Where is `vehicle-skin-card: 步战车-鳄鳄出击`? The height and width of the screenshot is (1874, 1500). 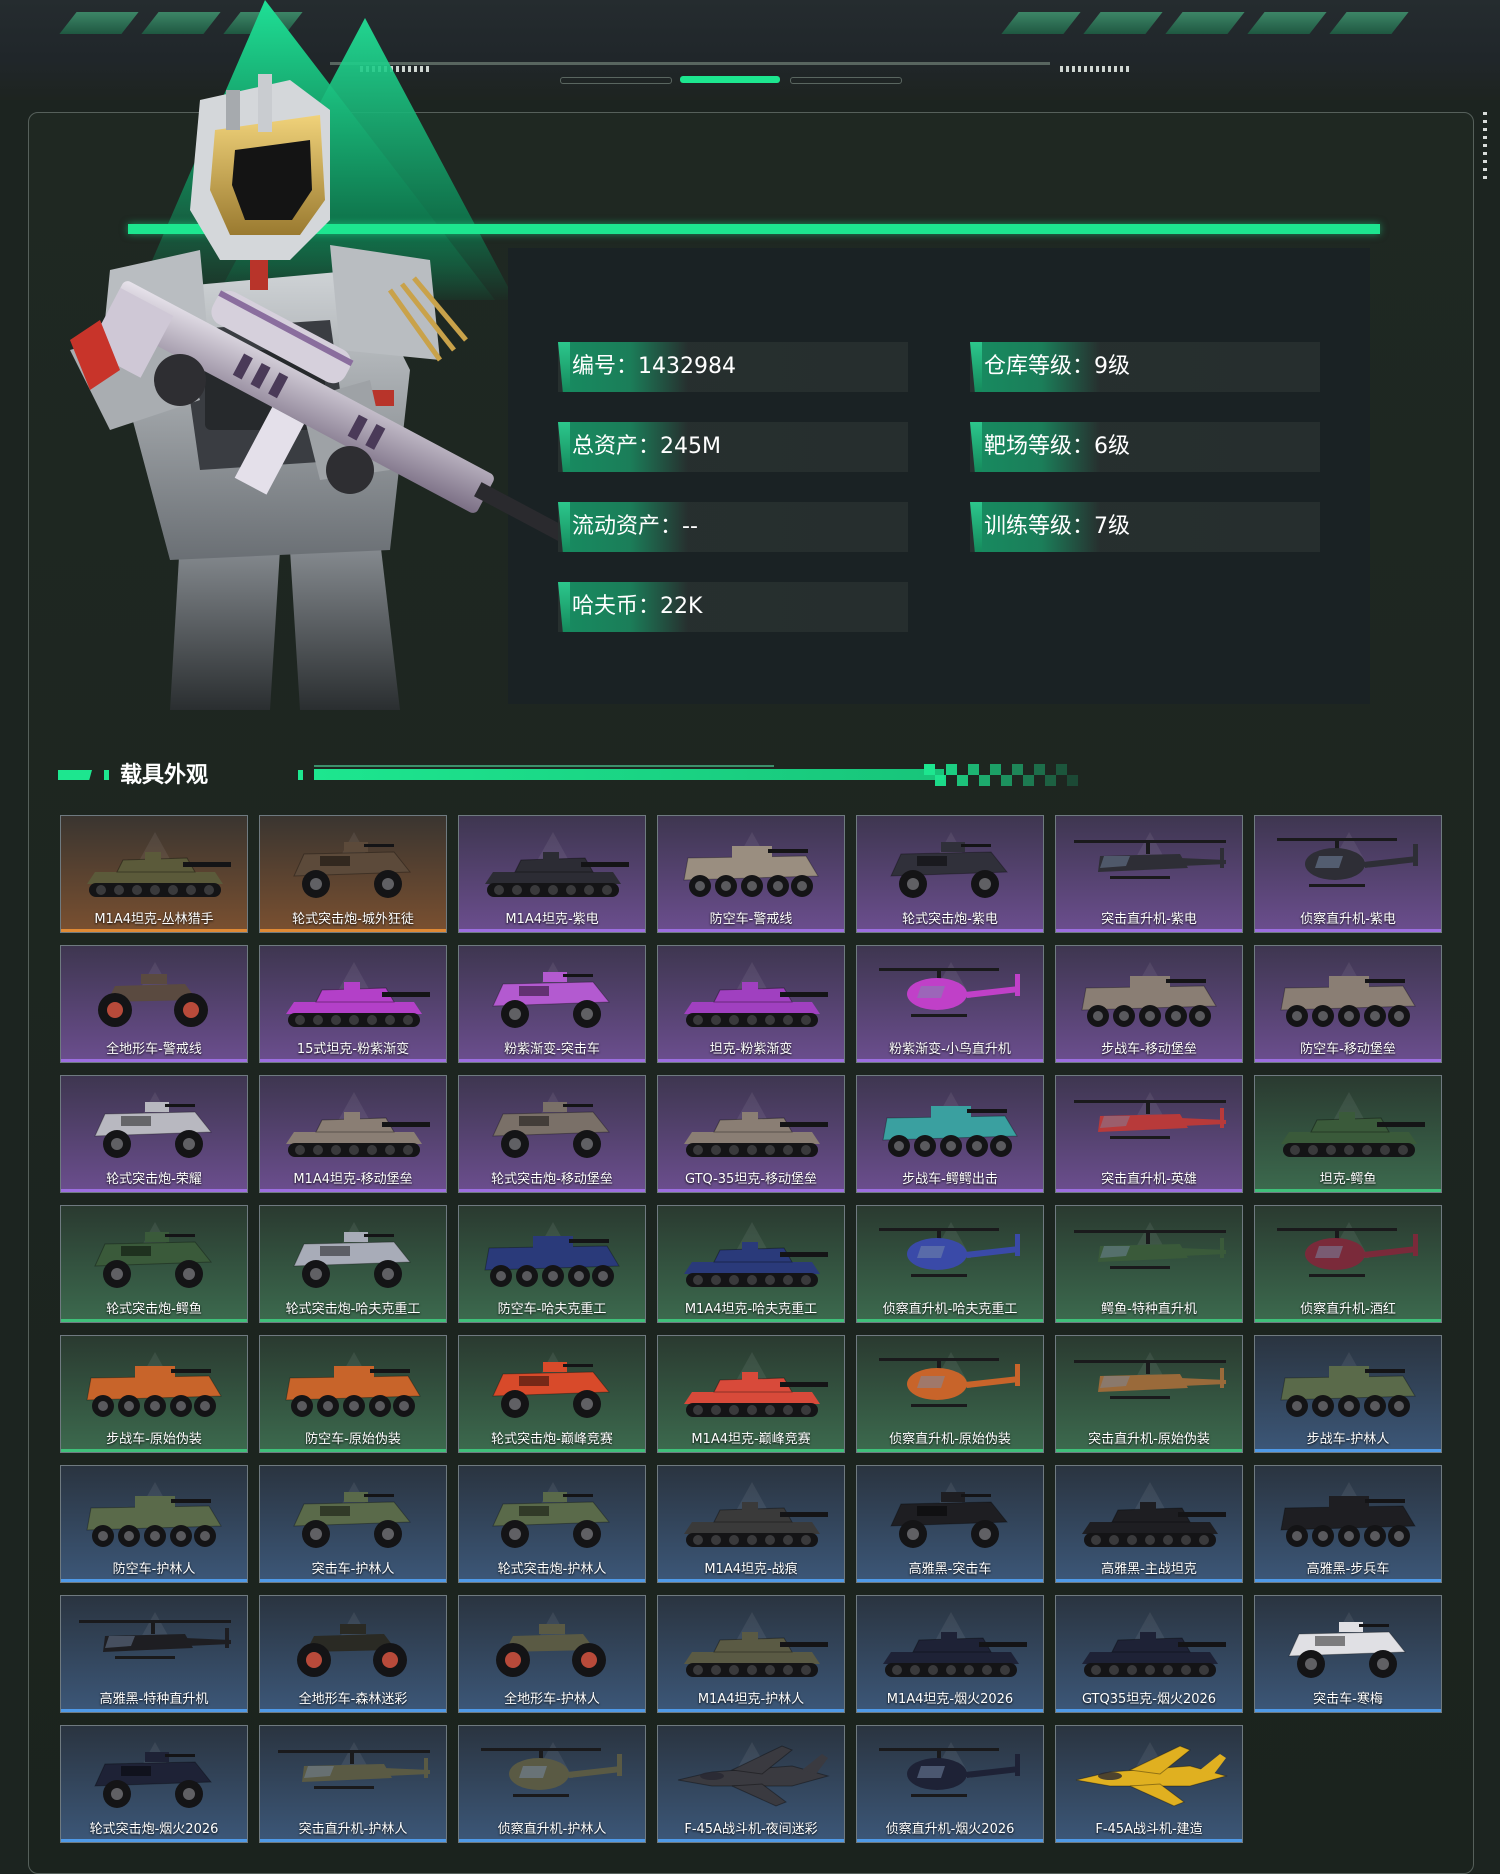
vehicle-skin-card: 步战车-鳄鳄出击 is located at coordinates (950, 1134).